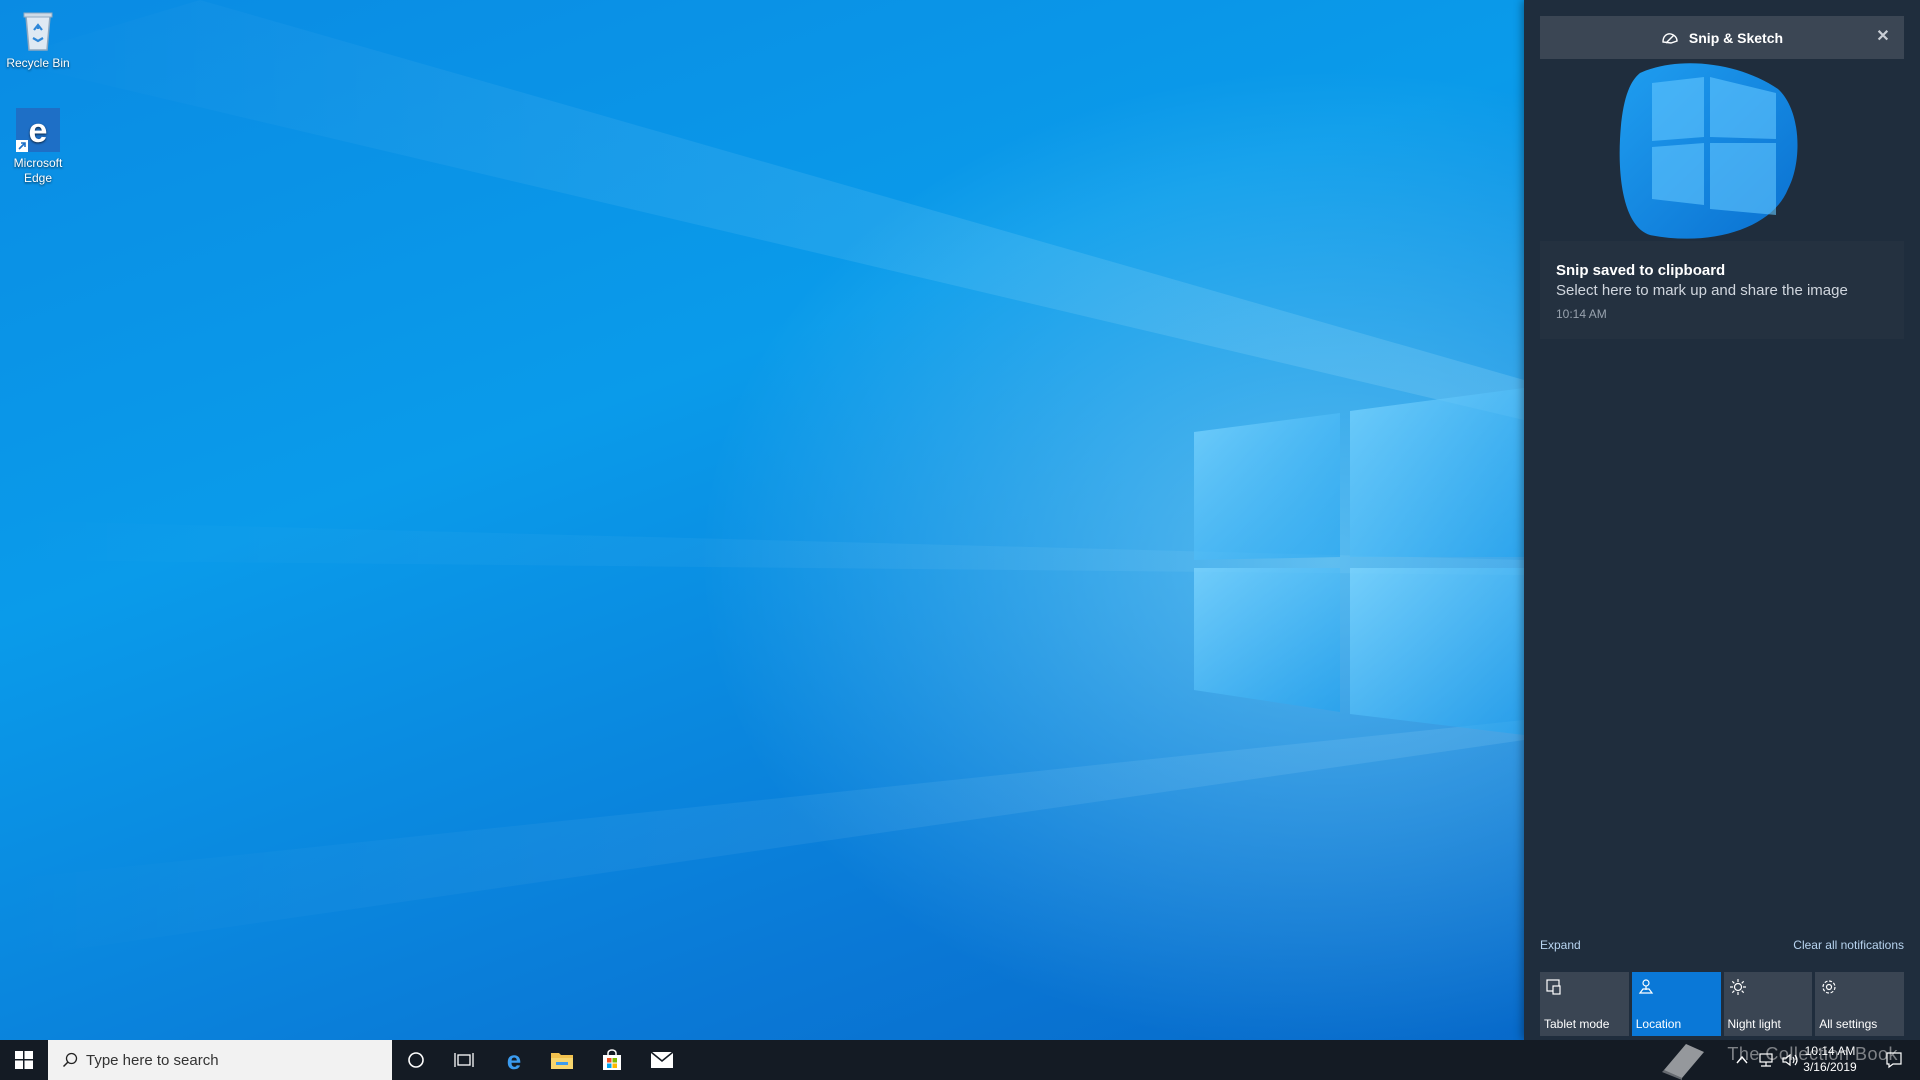  I want to click on tablet-icon, so click(1554, 987).